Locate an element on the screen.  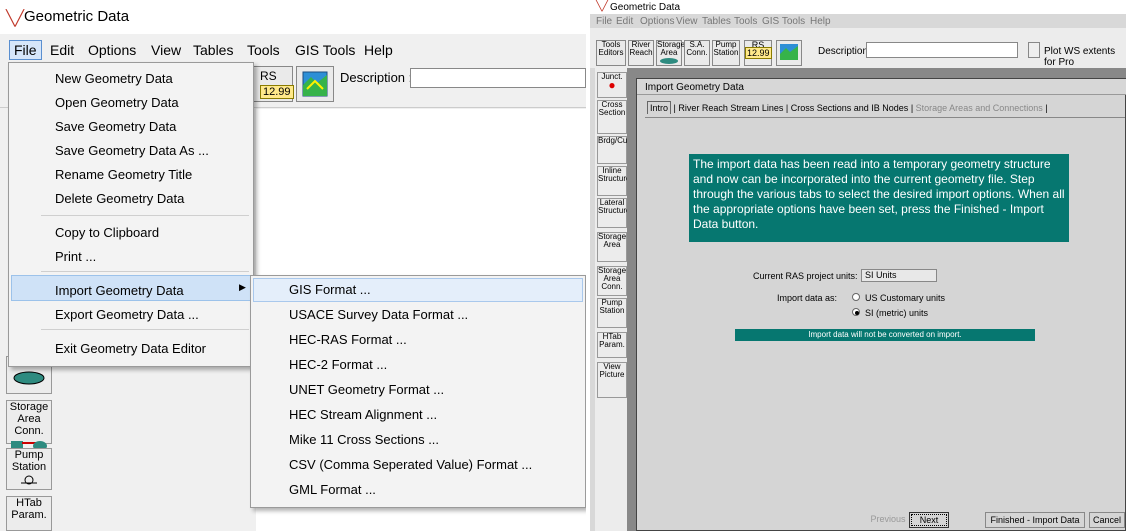
pump-station-side-button: Pump Station is located at coordinates (612, 313).